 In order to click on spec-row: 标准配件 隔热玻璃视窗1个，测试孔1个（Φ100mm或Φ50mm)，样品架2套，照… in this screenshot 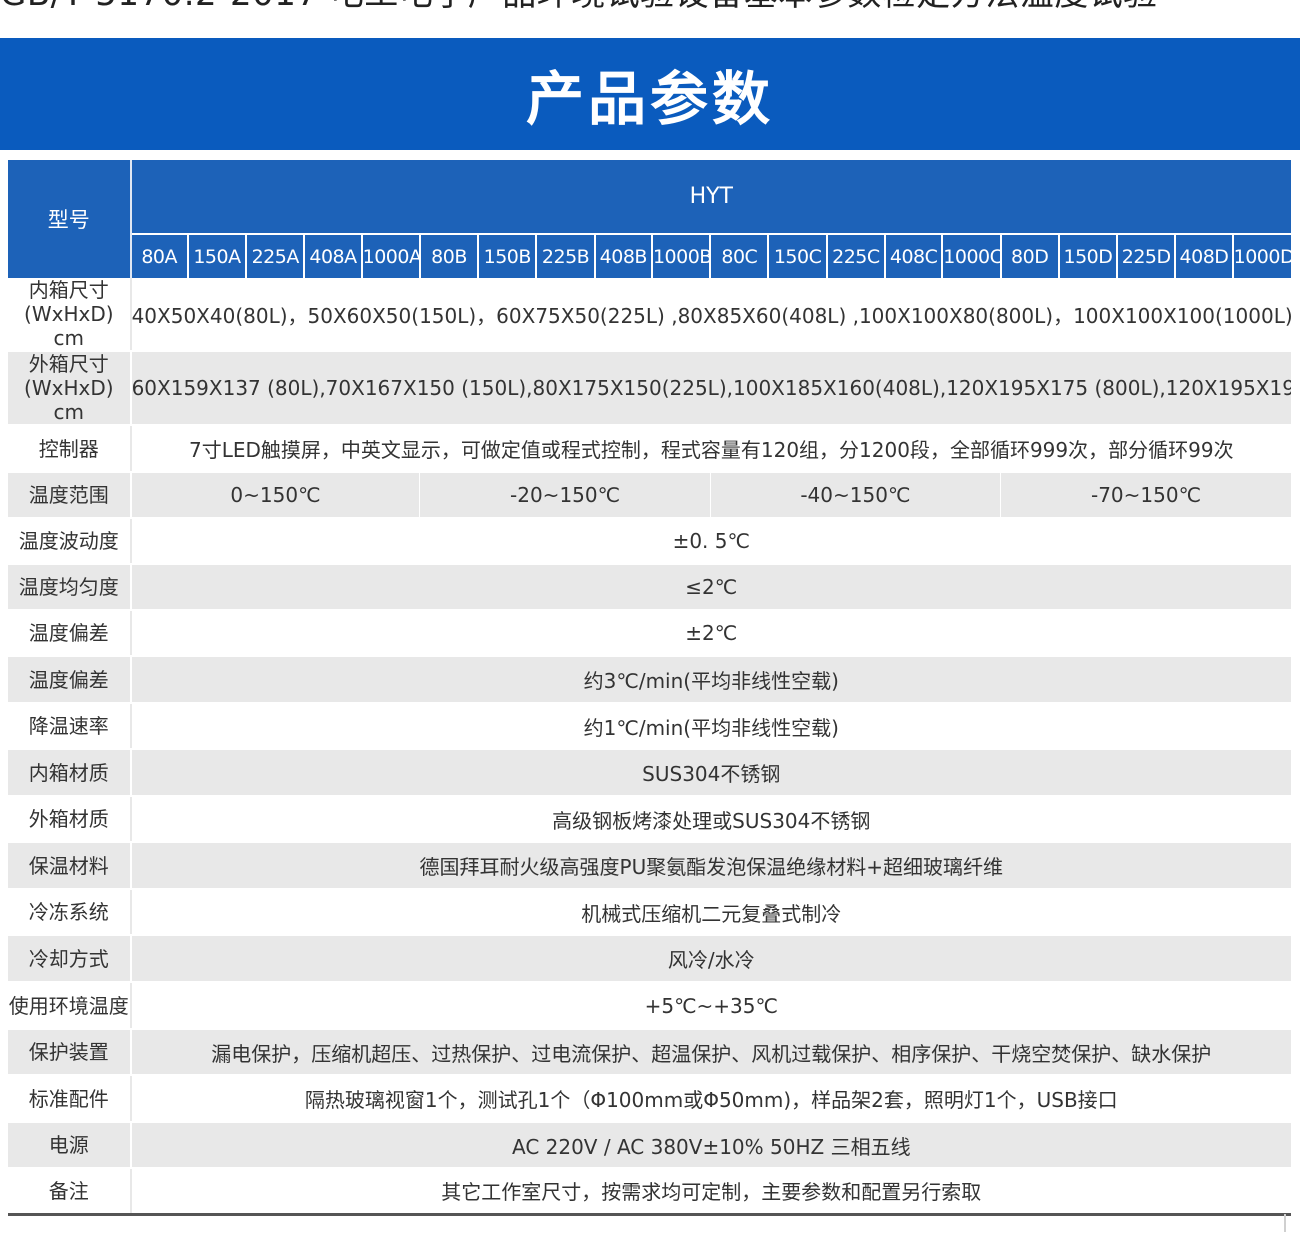, I will do `click(649, 1099)`.